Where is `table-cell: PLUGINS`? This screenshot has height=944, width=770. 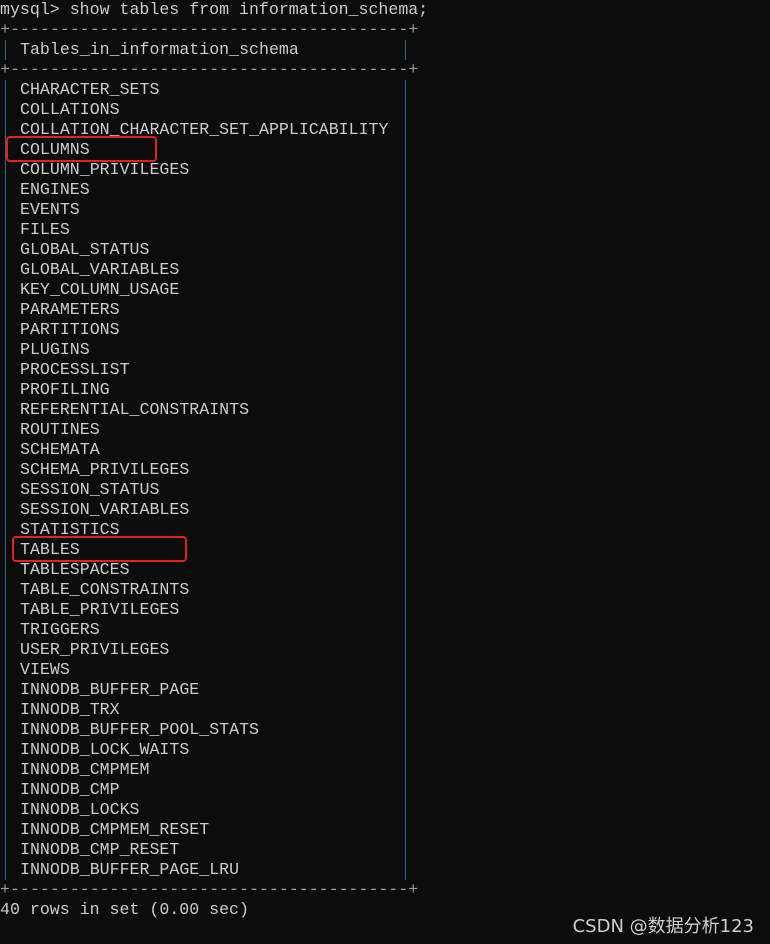
table-cell: PLUGINS is located at coordinates (55, 349).